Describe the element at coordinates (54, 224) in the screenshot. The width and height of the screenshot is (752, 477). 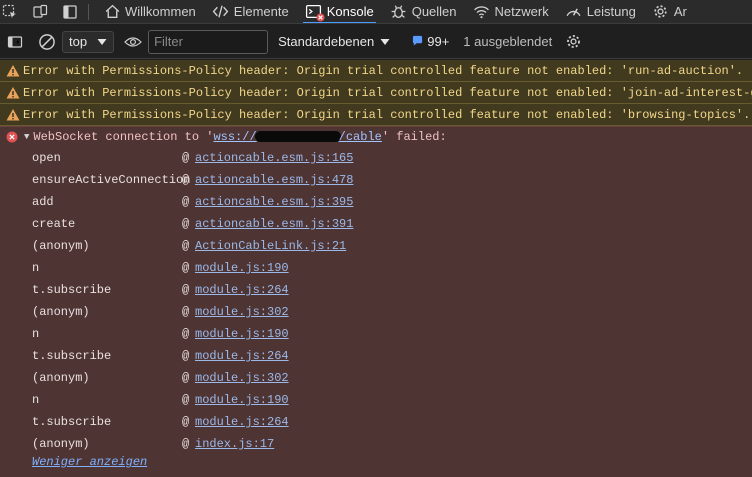
I see `frame-function: create` at that location.